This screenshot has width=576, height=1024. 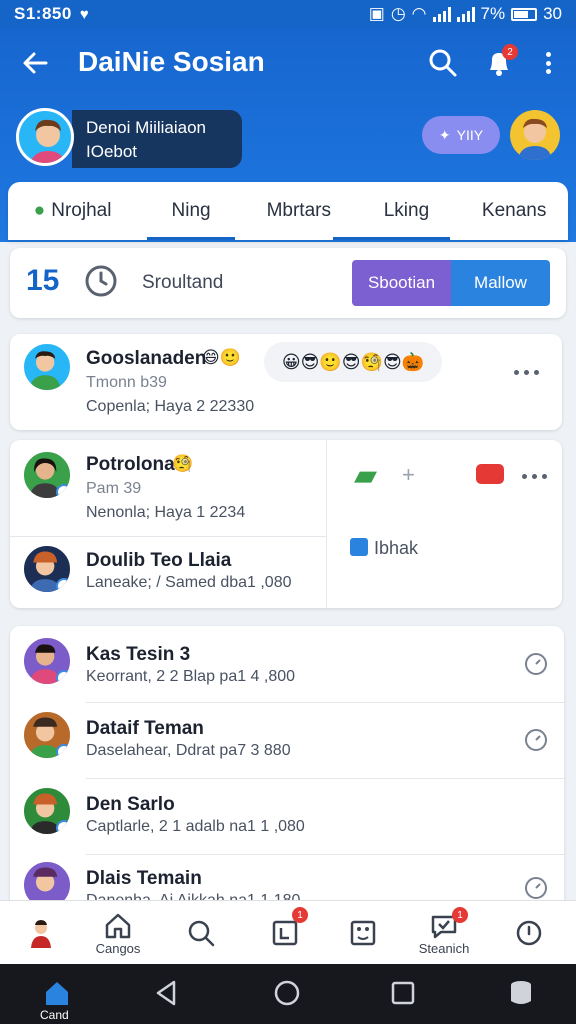 What do you see at coordinates (444, 933) in the screenshot?
I see `nav-messages: Steanich 1` at bounding box center [444, 933].